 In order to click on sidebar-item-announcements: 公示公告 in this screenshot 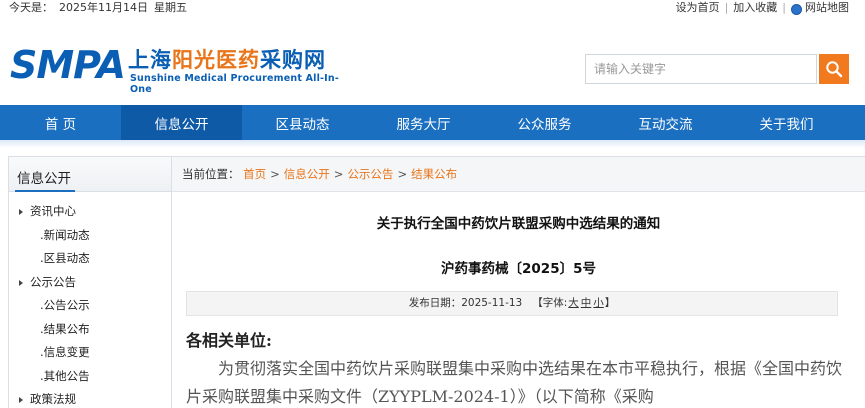, I will do `click(90, 283)`.